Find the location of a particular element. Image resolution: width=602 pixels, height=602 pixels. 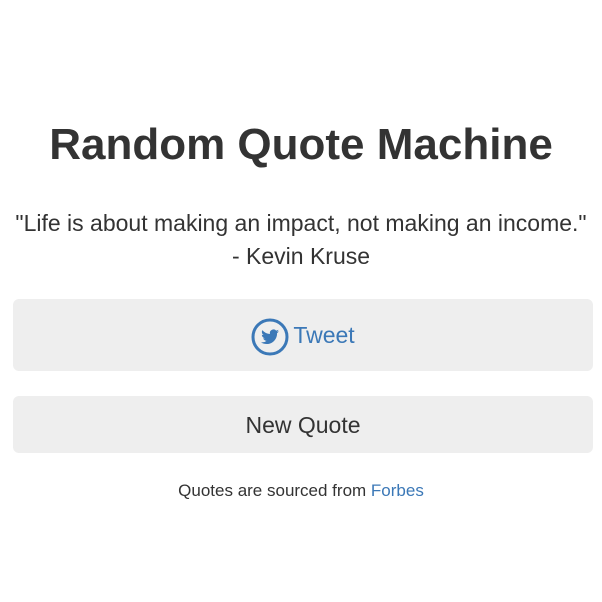

page-title: Random Quote Machine is located at coordinates (301, 144).